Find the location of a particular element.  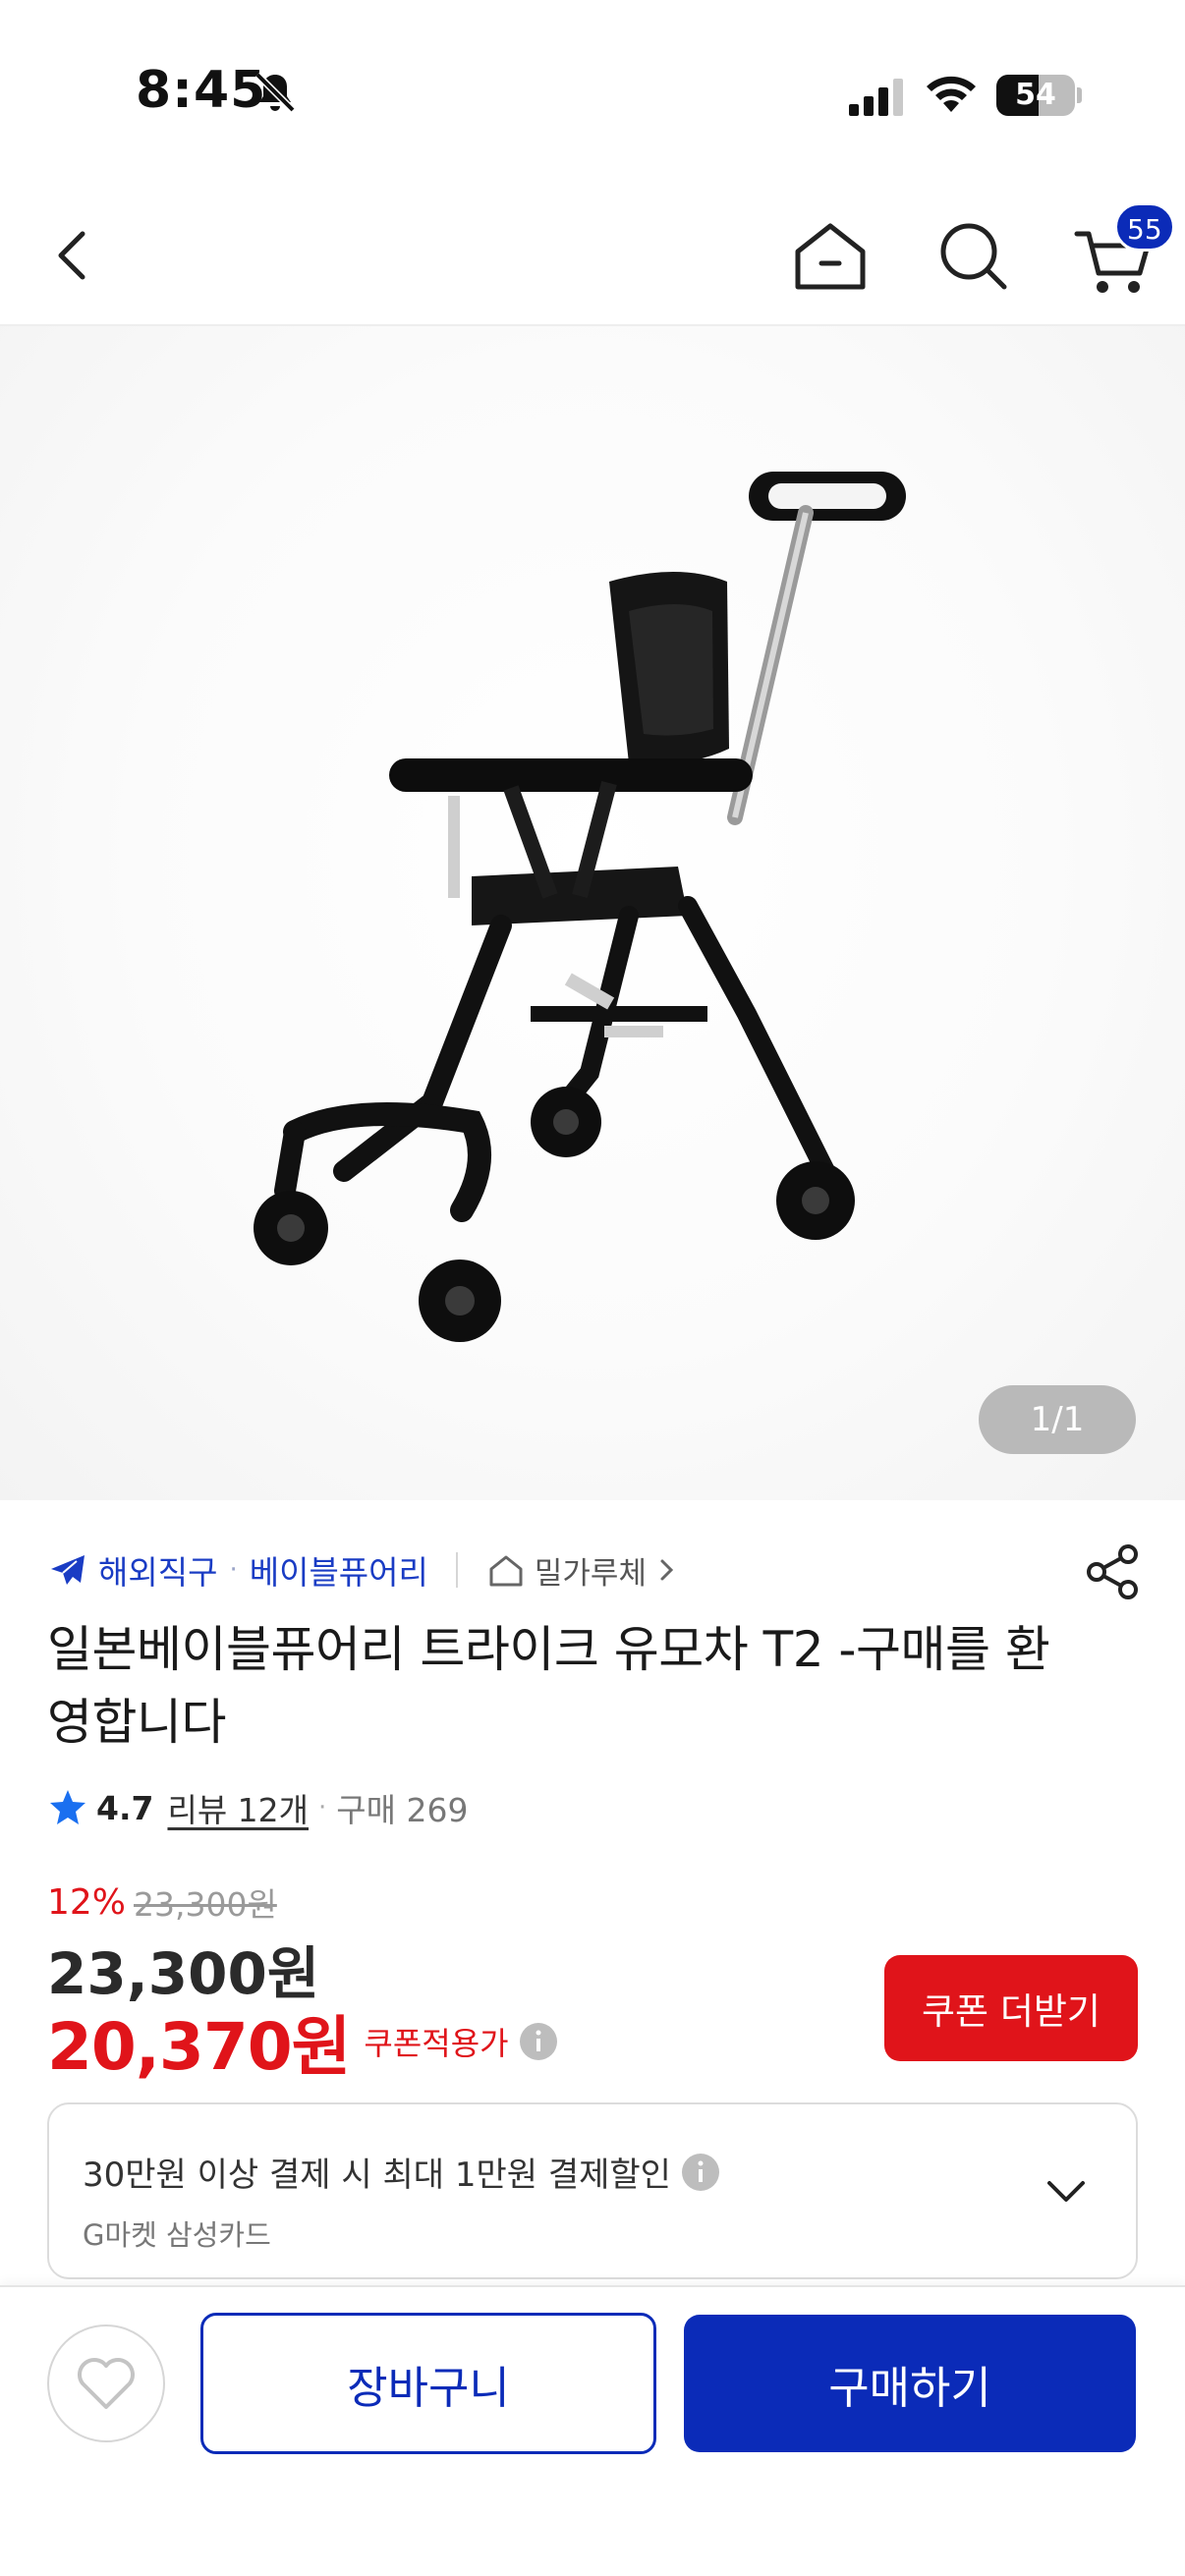

buy-now-button: 구매하기 is located at coordinates (910, 2383).